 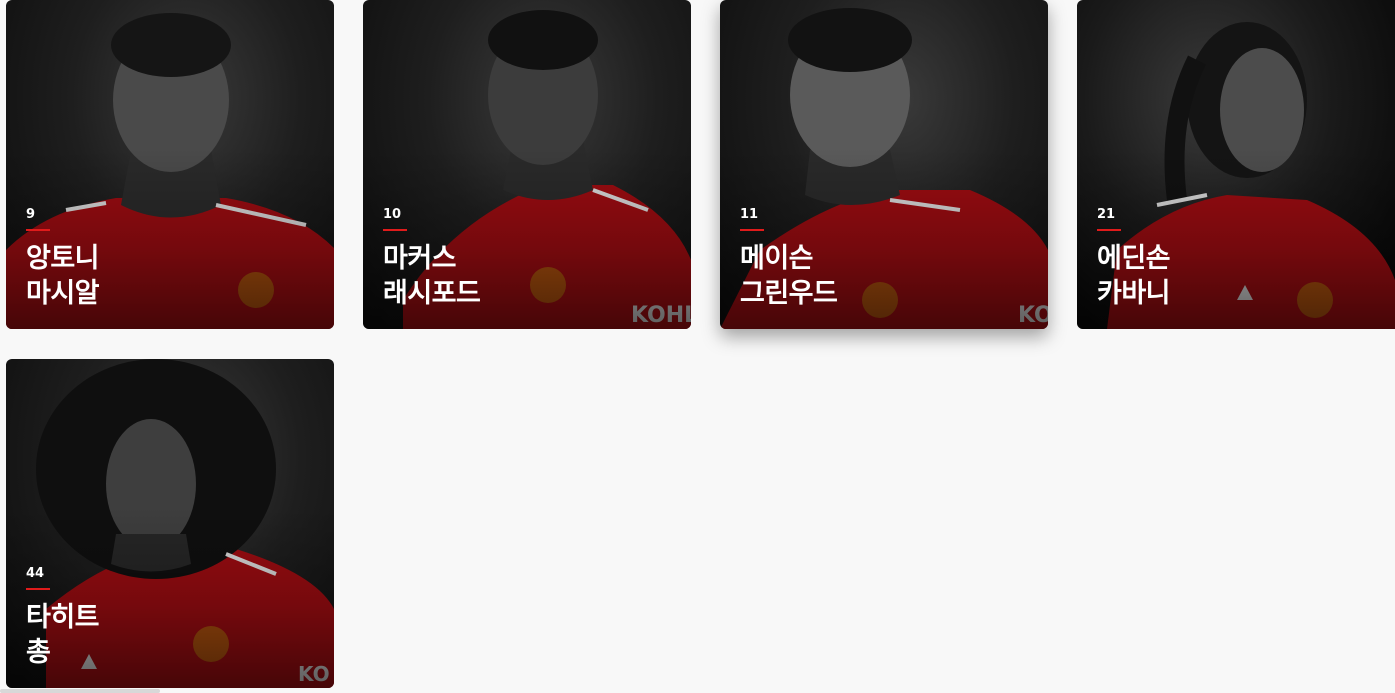 I want to click on player-name-line2: 카바니, so click(x=1134, y=293).